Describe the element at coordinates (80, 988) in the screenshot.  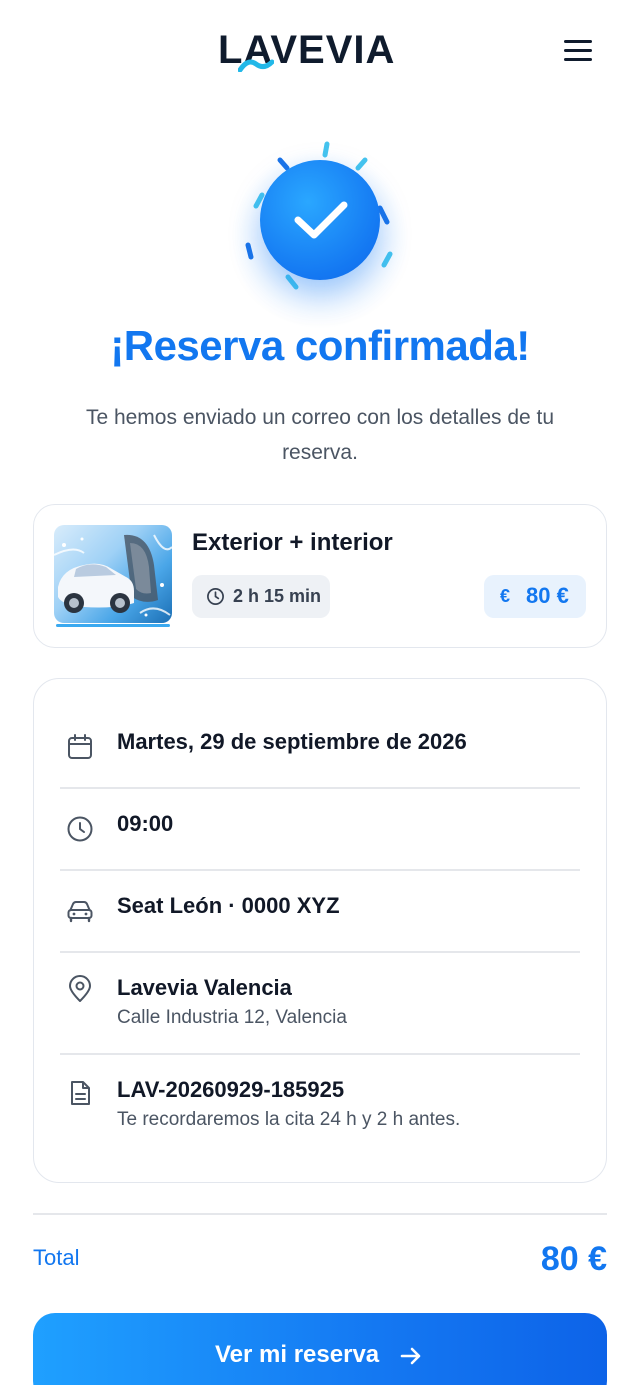
I see `location-pin-icon` at that location.